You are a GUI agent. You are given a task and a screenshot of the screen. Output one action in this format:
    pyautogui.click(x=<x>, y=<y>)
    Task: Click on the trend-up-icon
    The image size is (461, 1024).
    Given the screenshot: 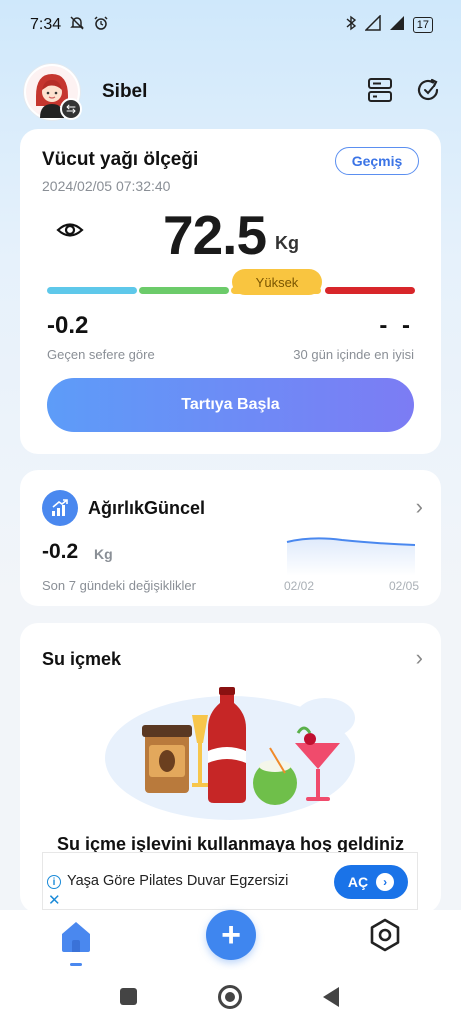 What is the action you would take?
    pyautogui.click(x=60, y=508)
    